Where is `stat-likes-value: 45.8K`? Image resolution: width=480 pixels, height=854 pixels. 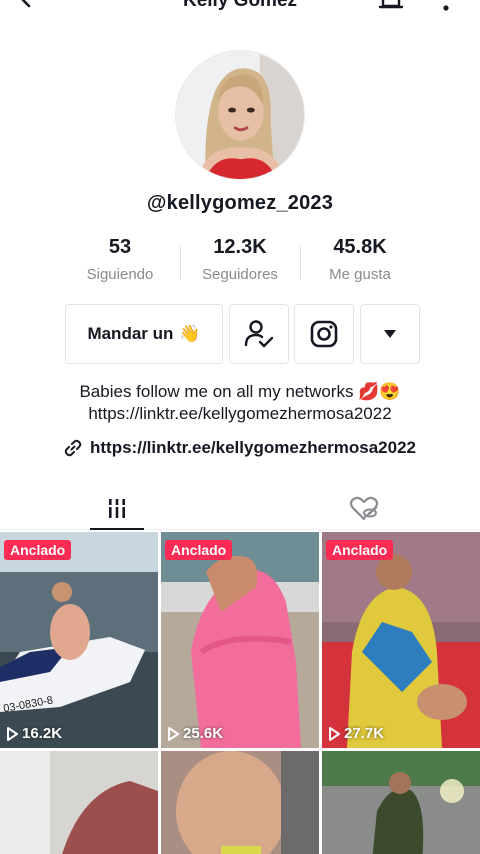 stat-likes-value: 45.8K is located at coordinates (360, 247).